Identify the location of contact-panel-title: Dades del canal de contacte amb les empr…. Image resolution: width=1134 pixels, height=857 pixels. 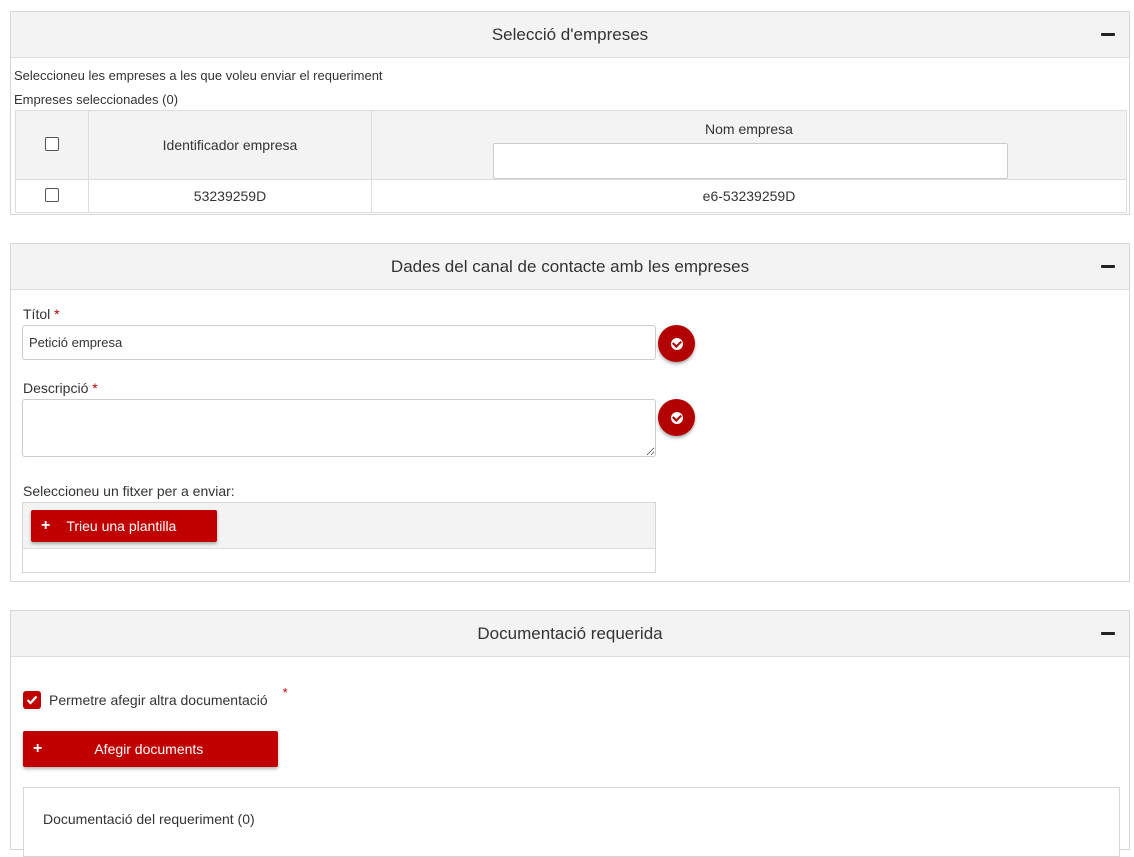
(570, 266).